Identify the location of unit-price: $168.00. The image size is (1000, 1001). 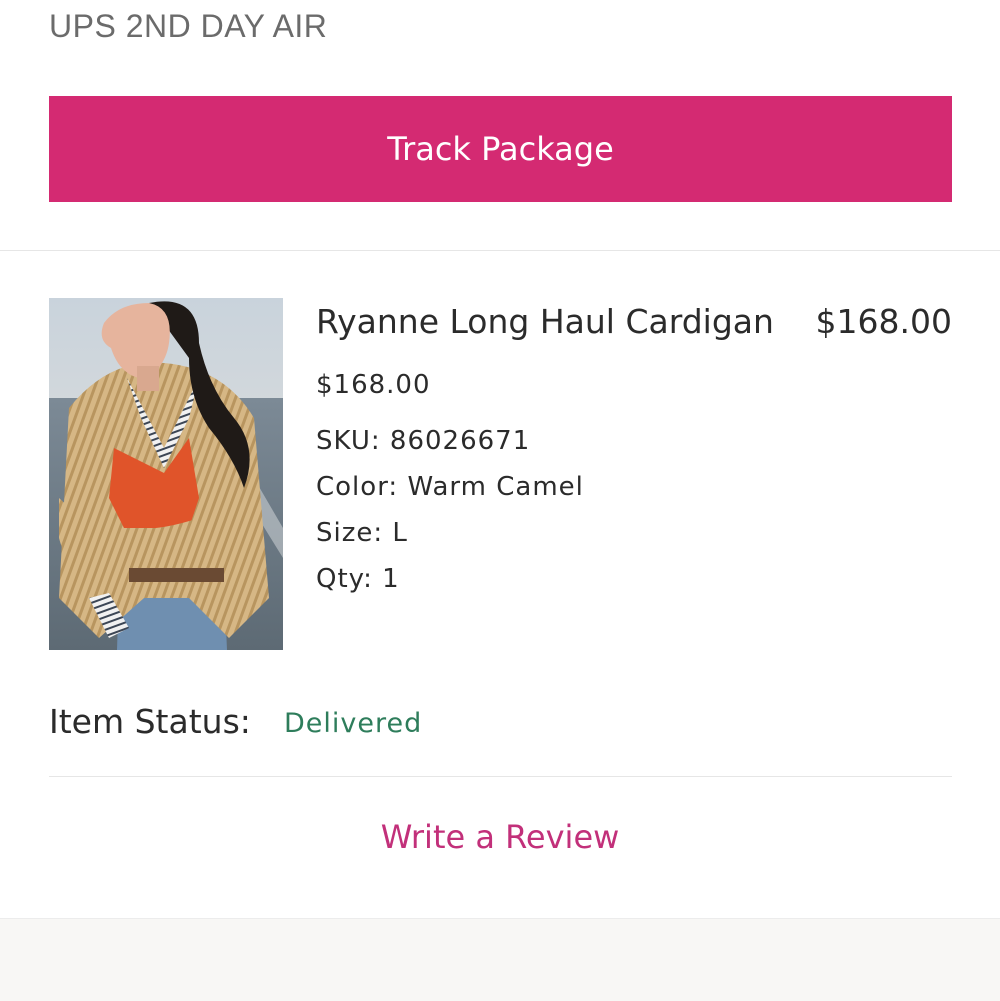
(373, 385).